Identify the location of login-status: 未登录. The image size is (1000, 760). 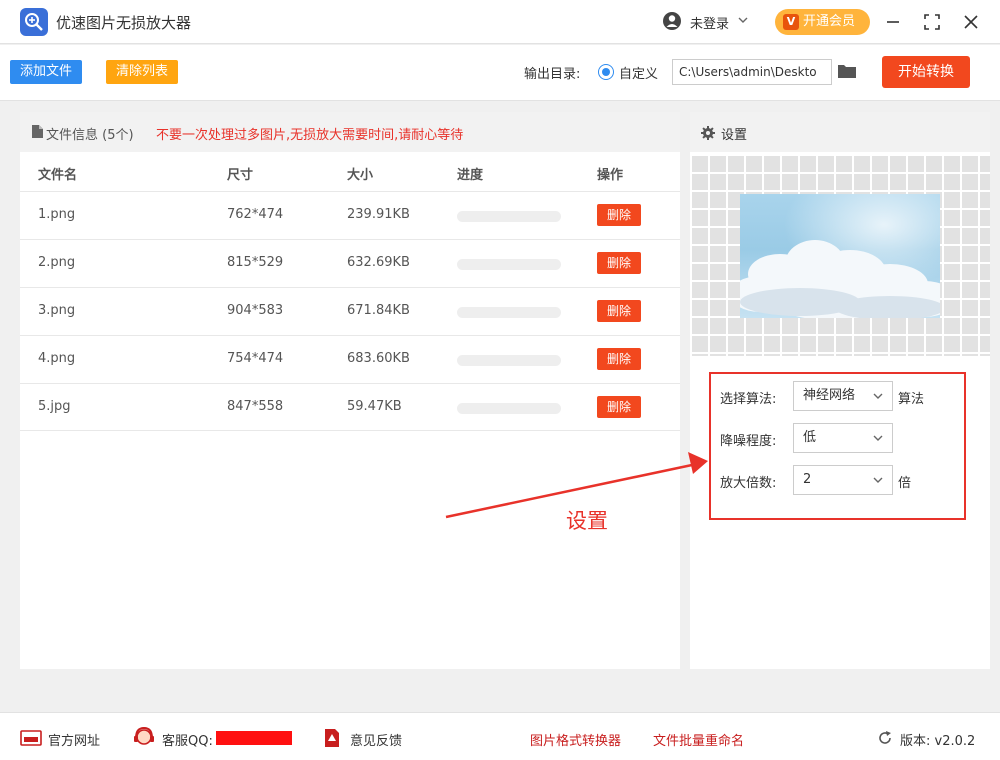
(709, 22).